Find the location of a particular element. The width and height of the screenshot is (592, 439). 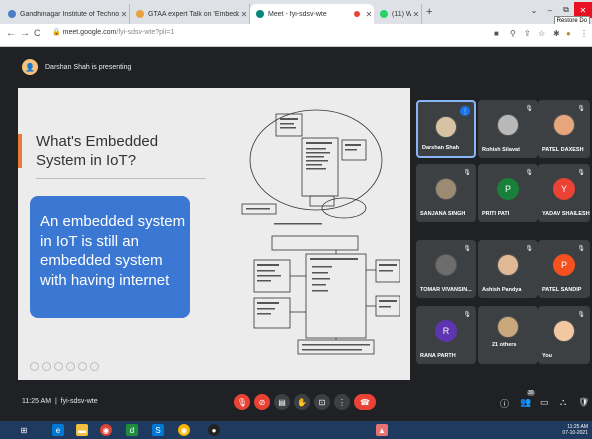

app-icon: d is located at coordinates (132, 430).